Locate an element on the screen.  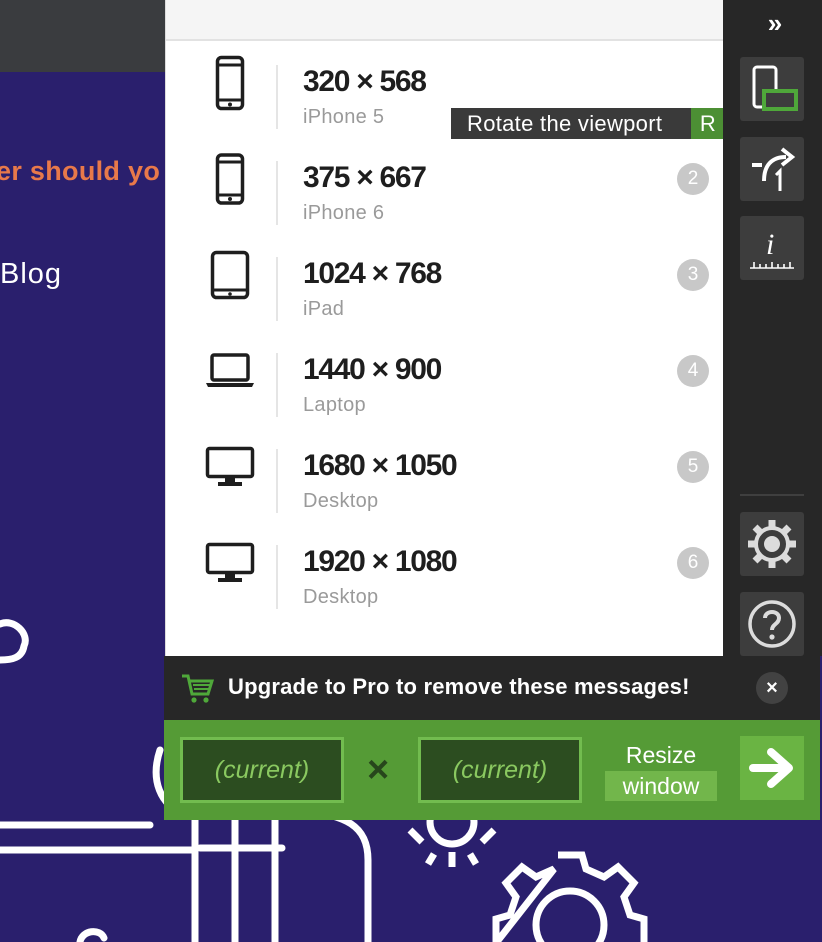
resize-label-line1: Resize is located at coordinates (661, 755).